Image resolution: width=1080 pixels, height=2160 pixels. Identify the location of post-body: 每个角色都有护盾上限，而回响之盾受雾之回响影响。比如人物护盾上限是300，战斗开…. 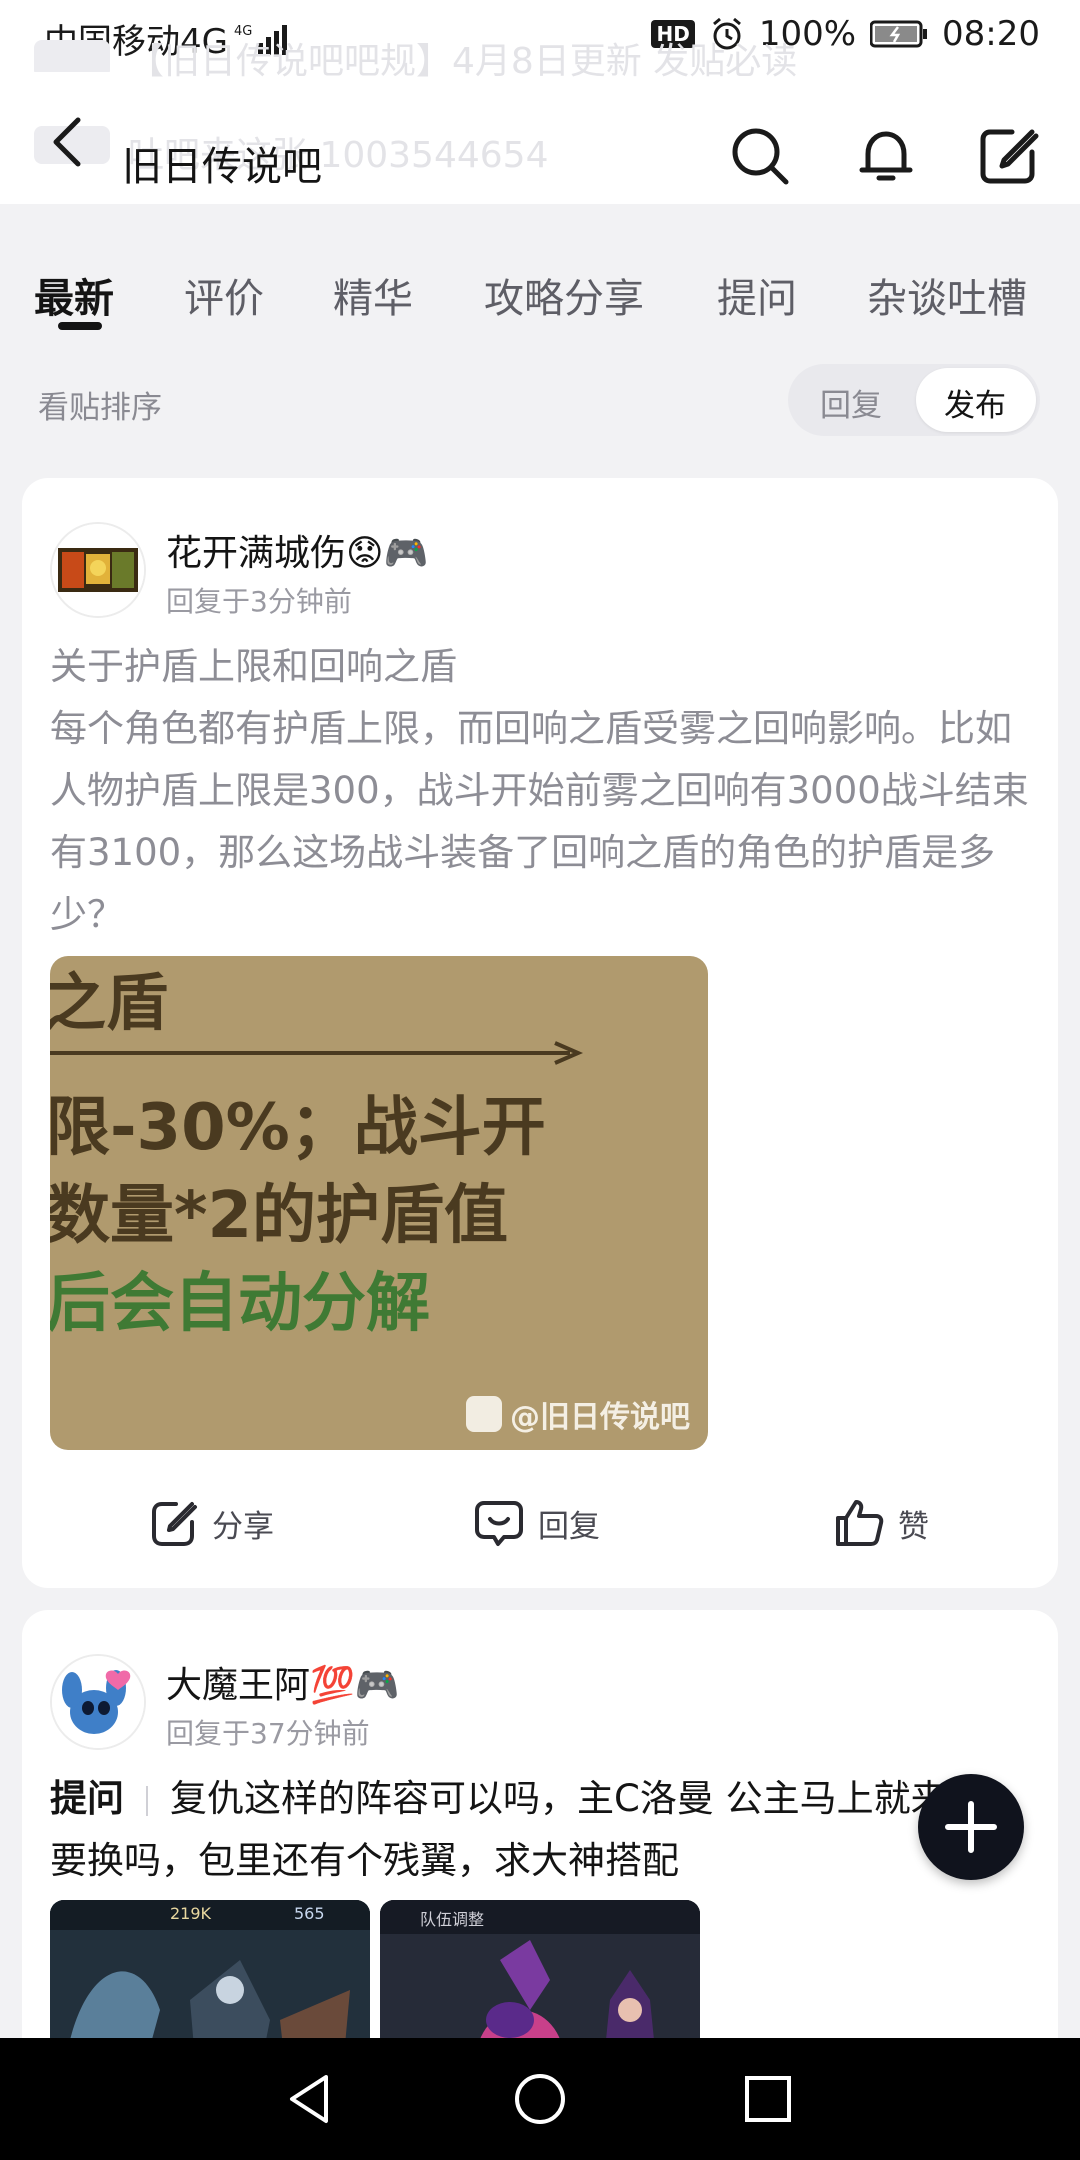
(539, 821).